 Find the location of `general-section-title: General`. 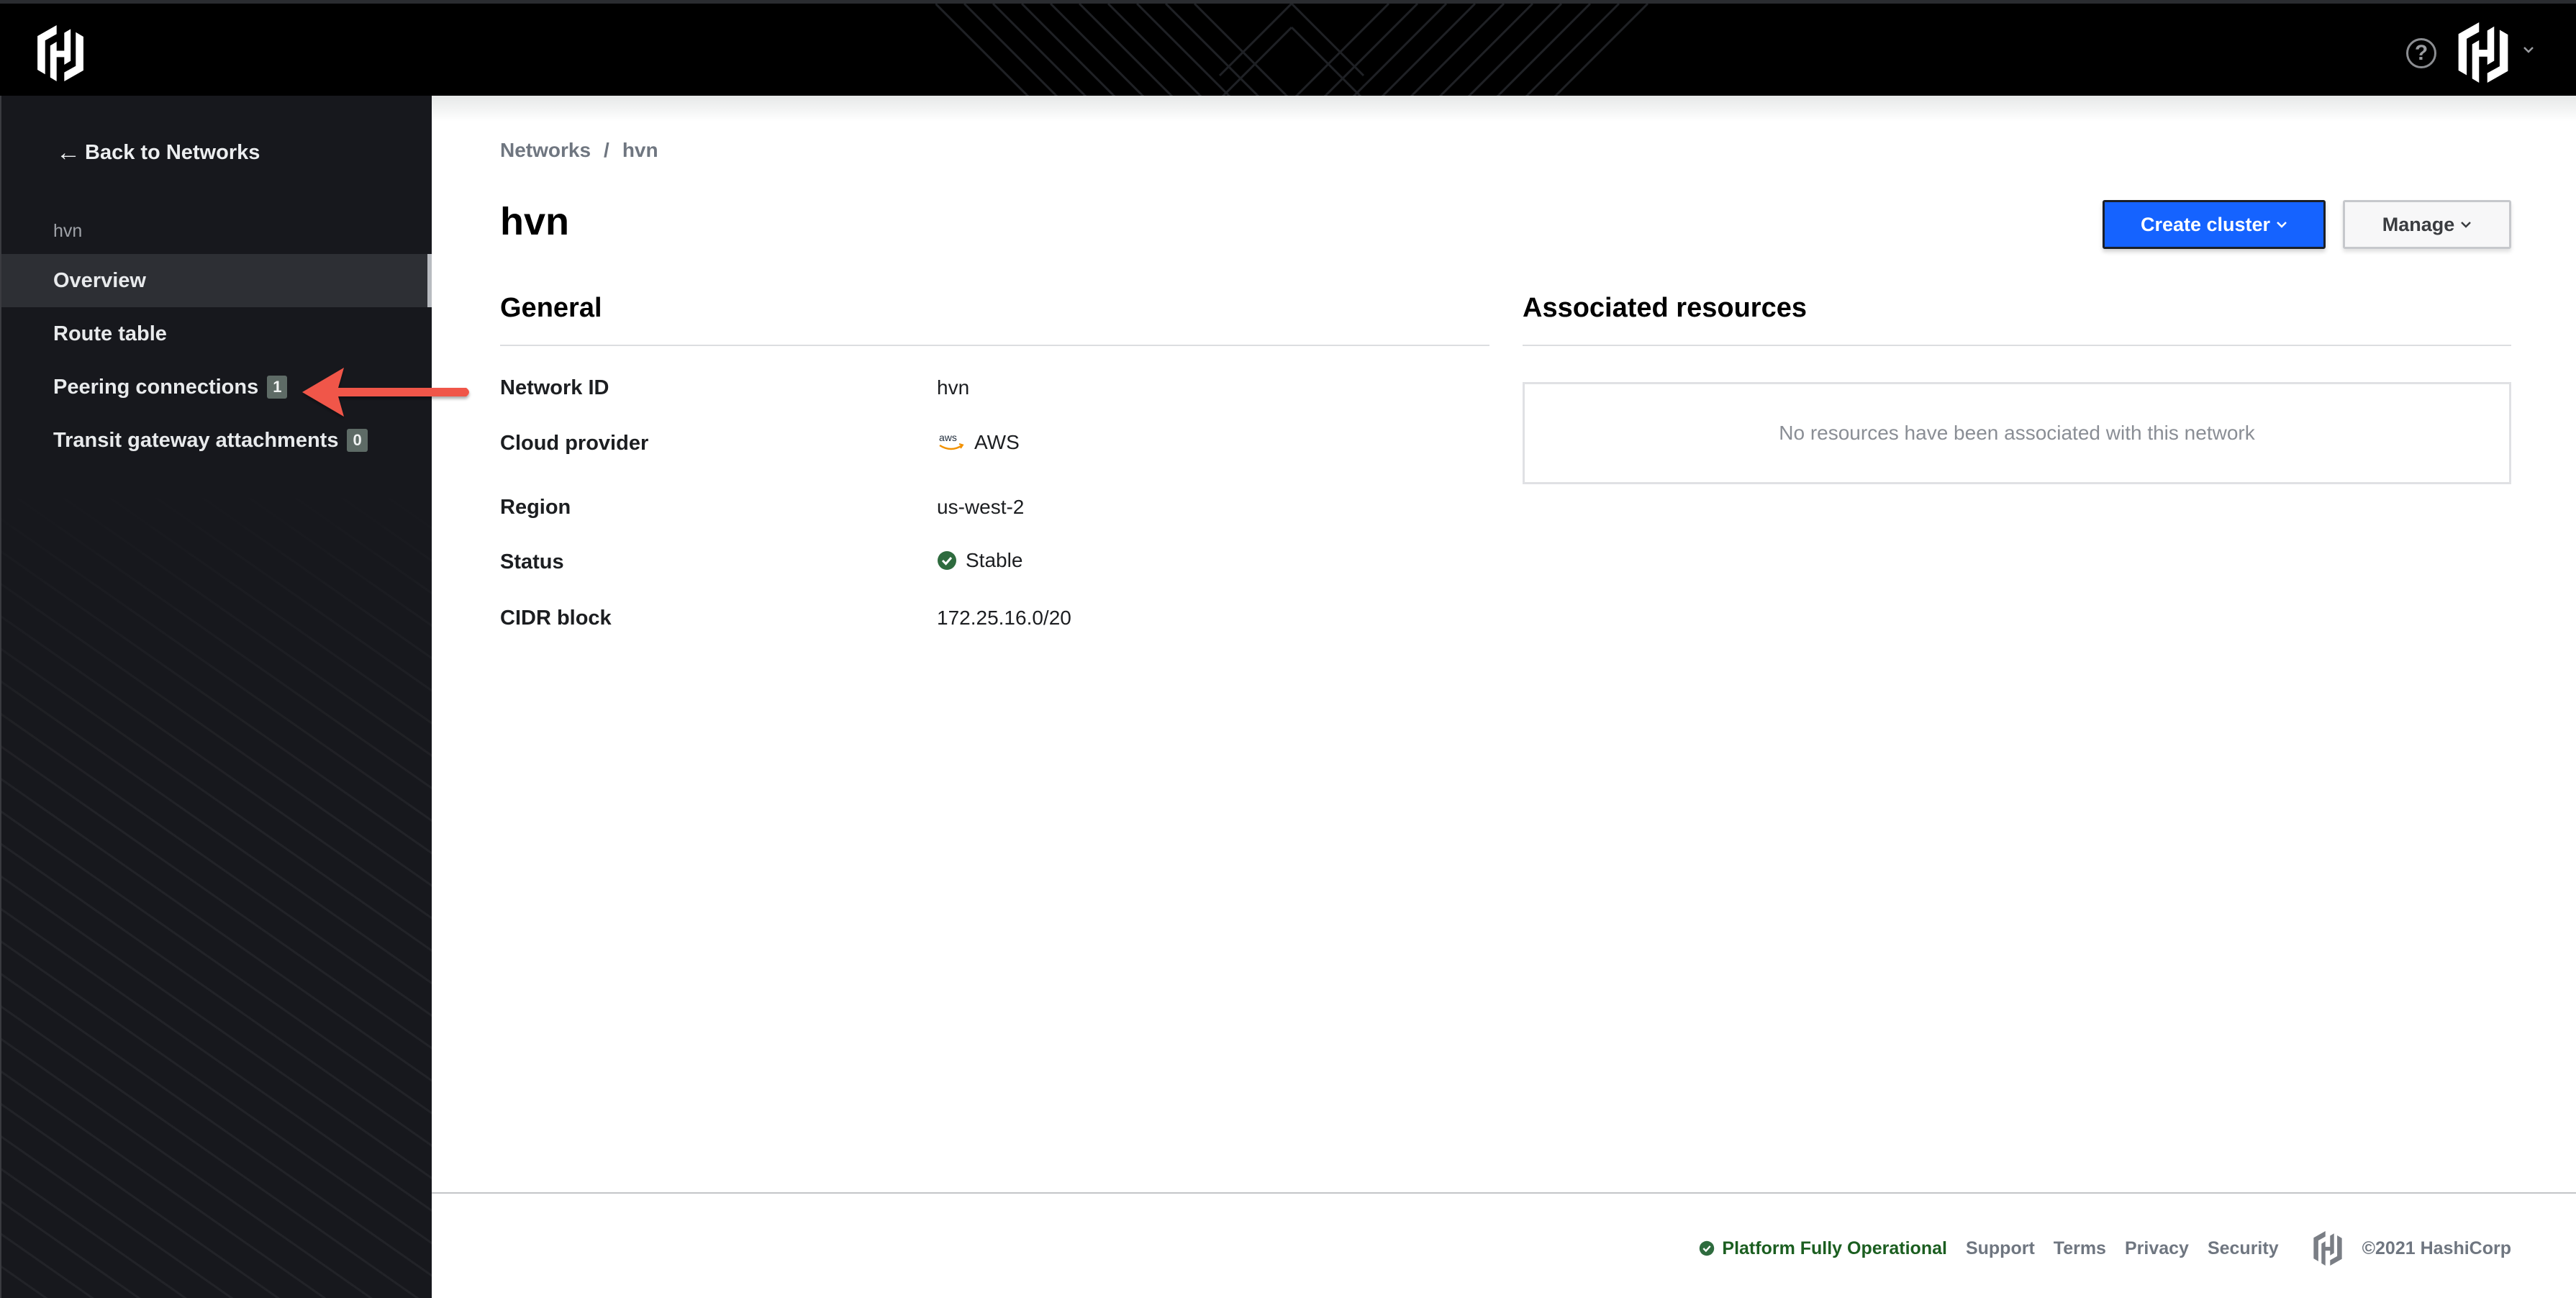

general-section-title: General is located at coordinates (551, 308).